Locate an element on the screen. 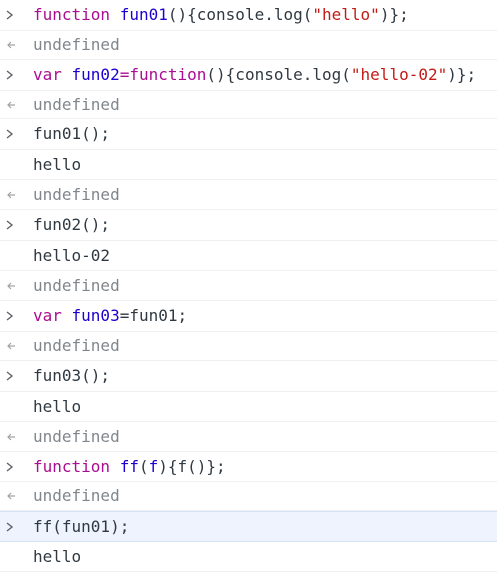 The height and width of the screenshot is (572, 497). console-command: fun03(); is located at coordinates (71, 376).